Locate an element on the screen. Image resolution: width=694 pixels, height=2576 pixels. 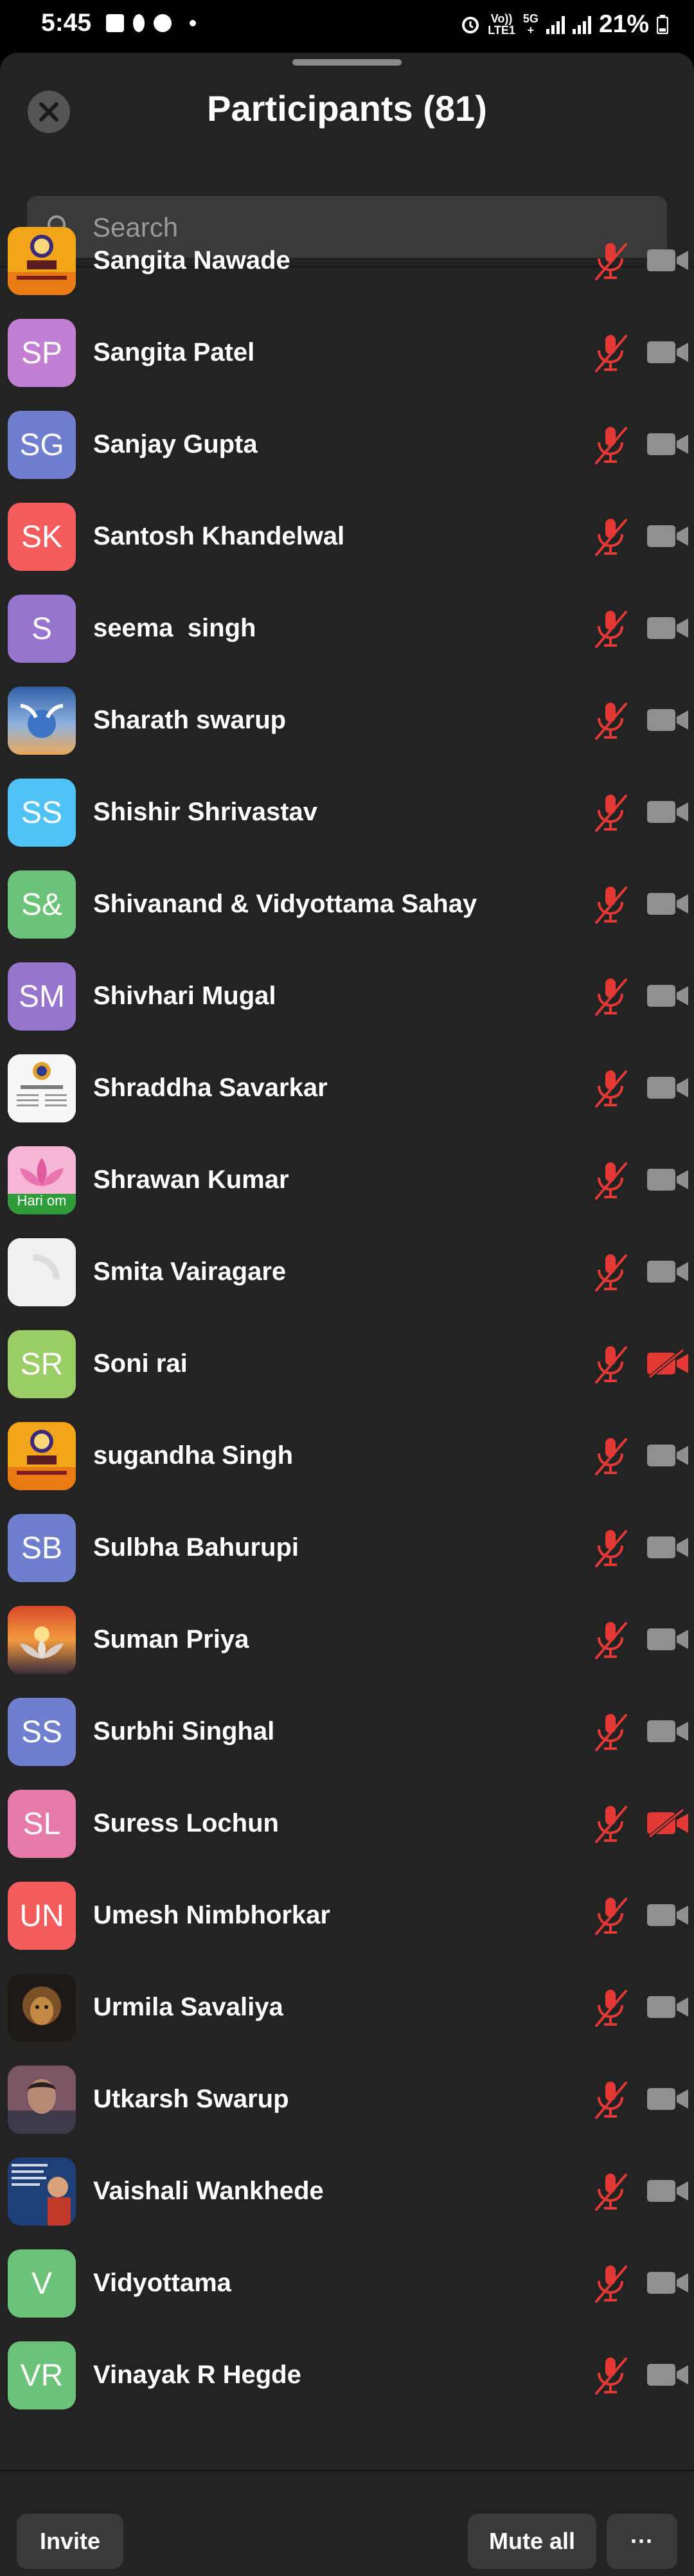
participant-row: SS Surbhi Singhal is located at coordinates (347, 1732).